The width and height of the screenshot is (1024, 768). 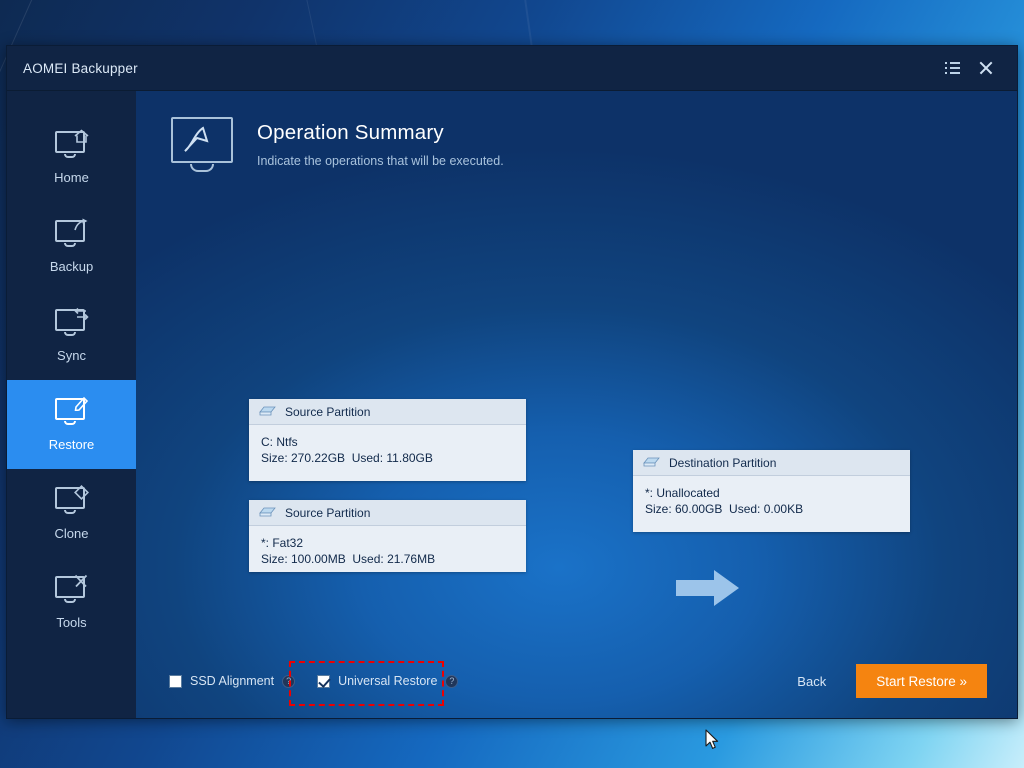 I want to click on partition-size: Size: 100.00MB Used: 21.76MB, so click(x=348, y=559).